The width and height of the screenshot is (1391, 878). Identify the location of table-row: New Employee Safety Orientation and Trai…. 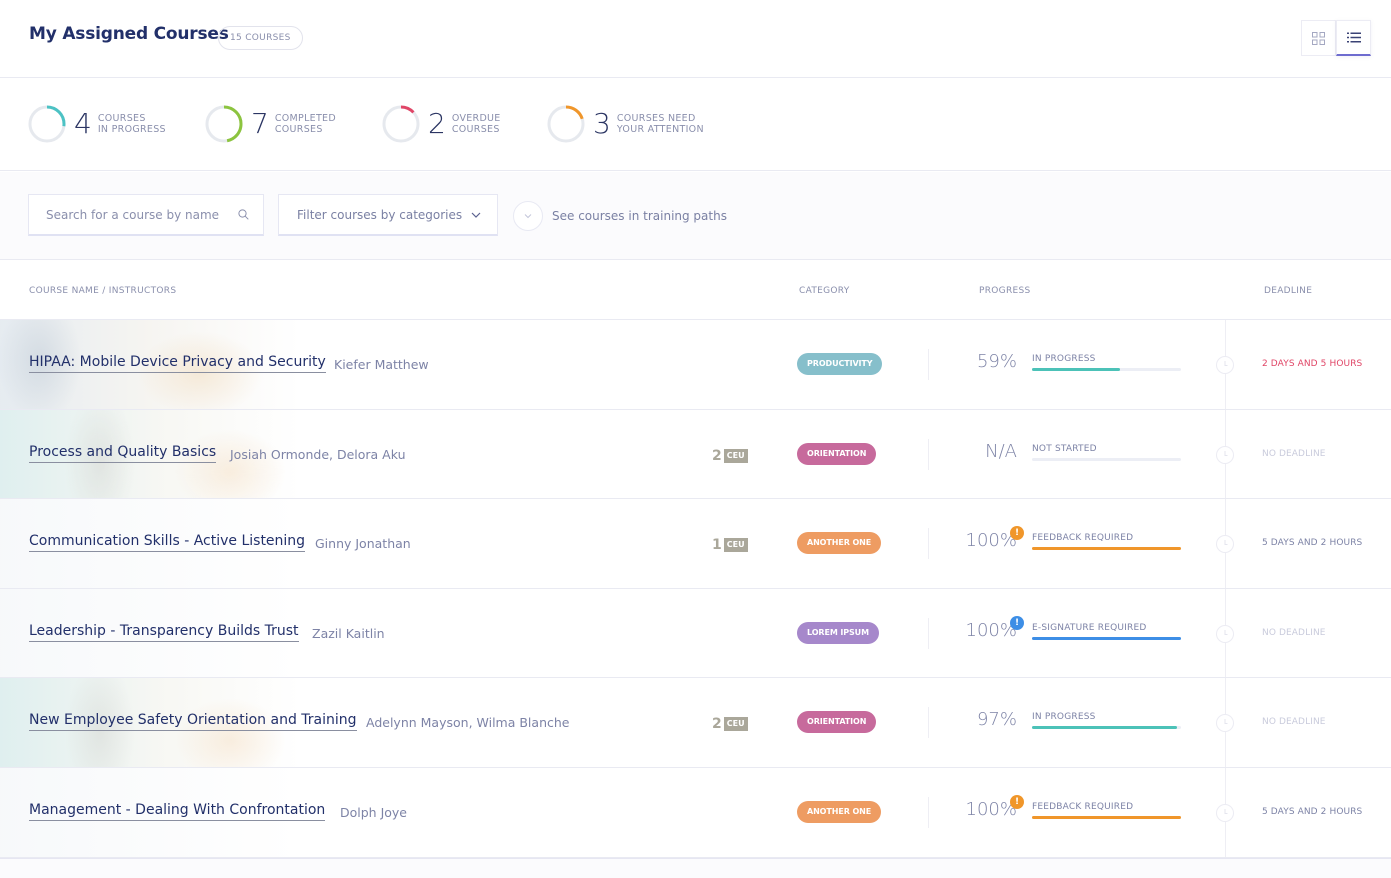
(695, 723).